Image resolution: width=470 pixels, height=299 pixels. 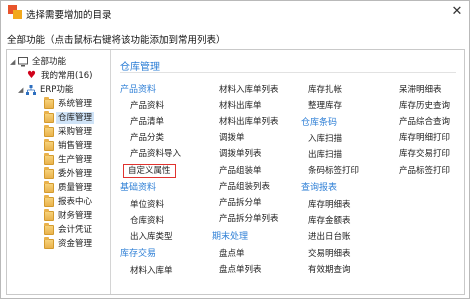 I want to click on tree-item-label: 销售管理, so click(x=75, y=146).